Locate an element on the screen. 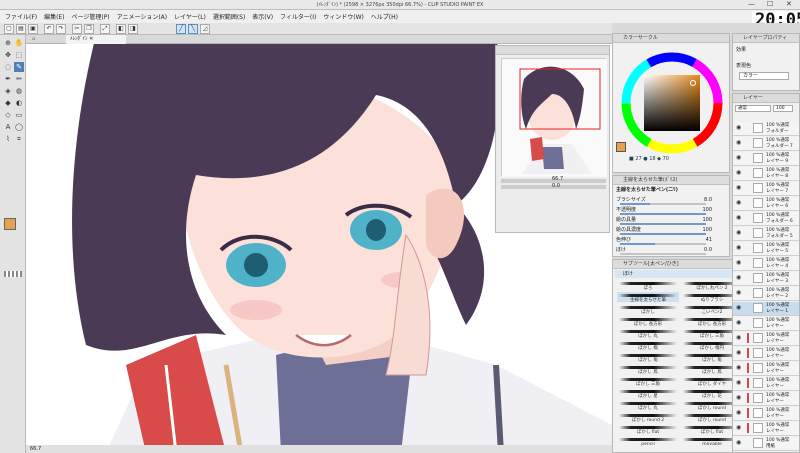  tool-property-row: 不透明度 100 is located at coordinates (671, 210).